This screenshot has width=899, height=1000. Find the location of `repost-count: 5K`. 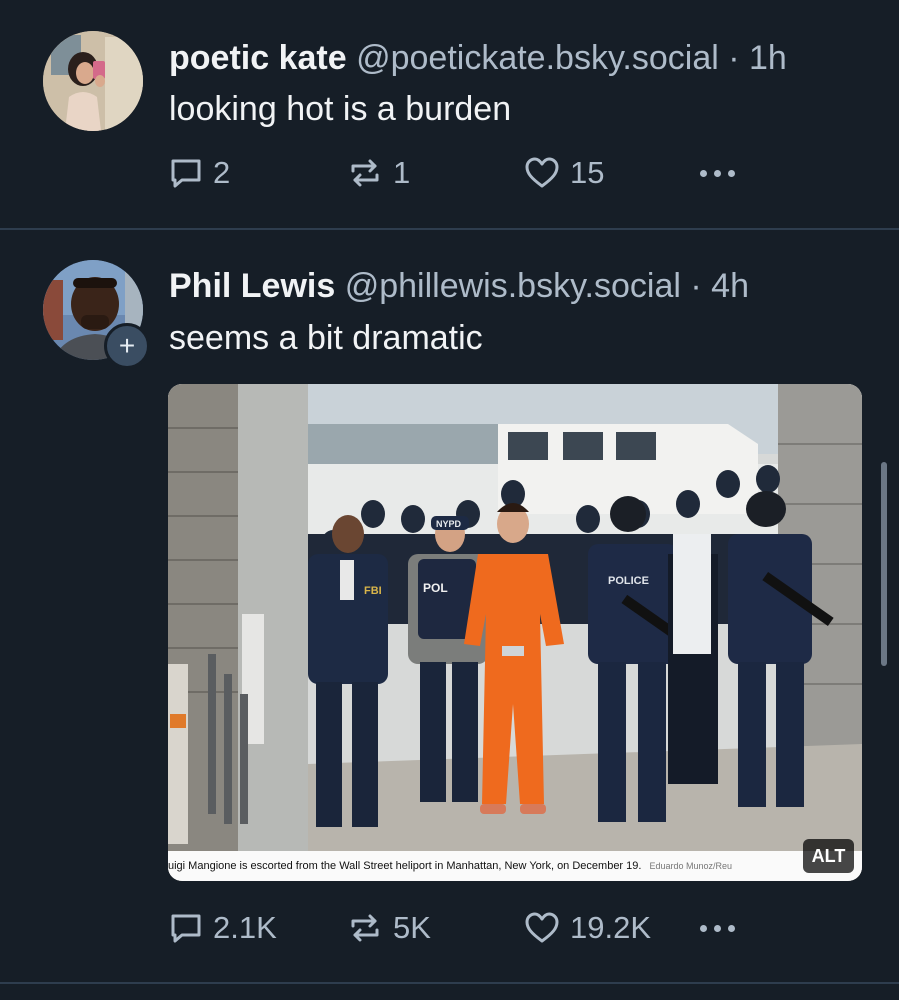

repost-count: 5K is located at coordinates (412, 927).